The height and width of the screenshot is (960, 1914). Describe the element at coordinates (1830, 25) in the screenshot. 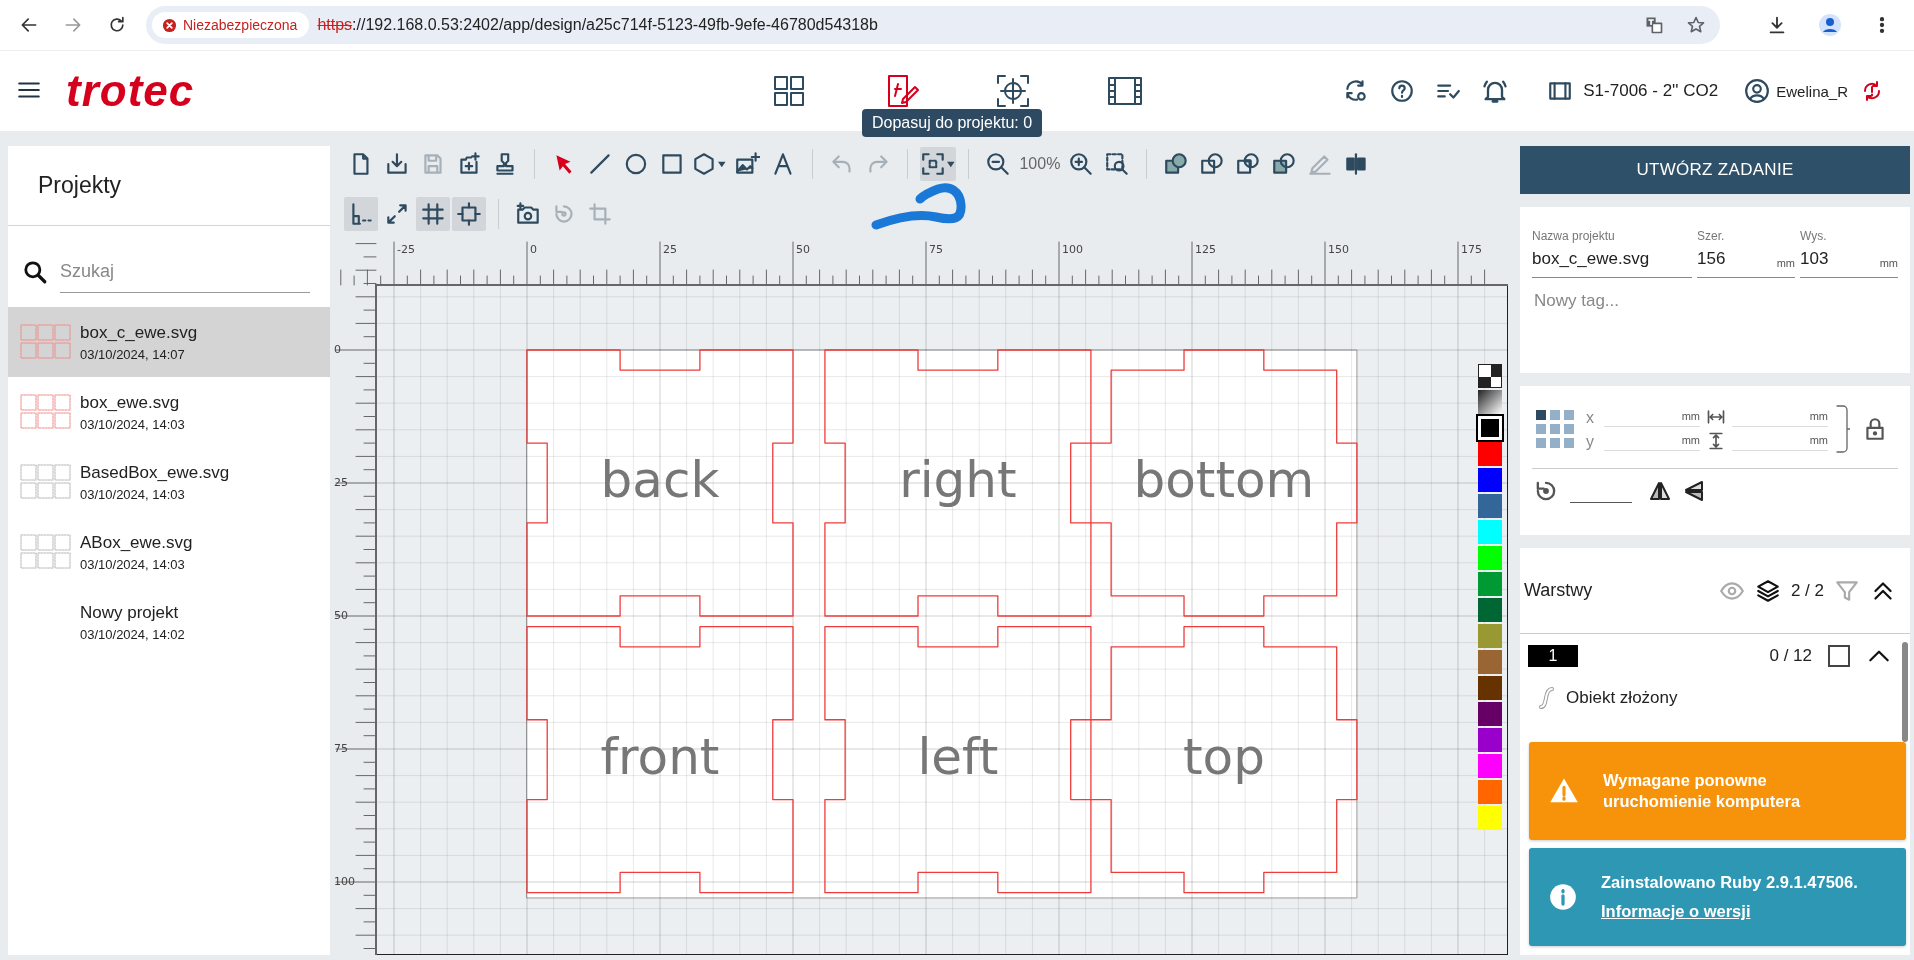

I see `profile-avatar-icon` at that location.